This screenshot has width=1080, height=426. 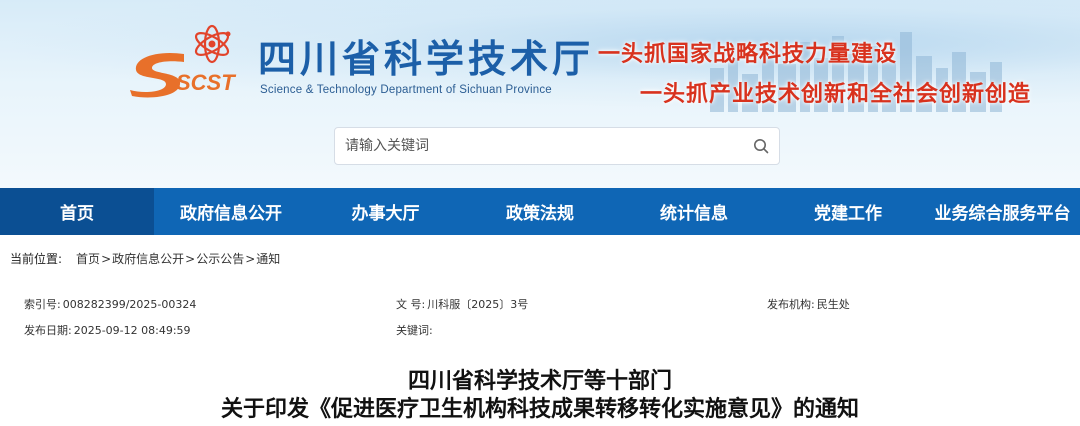 What do you see at coordinates (268, 258) in the screenshot?
I see `breadcrumb-notice: 通知` at bounding box center [268, 258].